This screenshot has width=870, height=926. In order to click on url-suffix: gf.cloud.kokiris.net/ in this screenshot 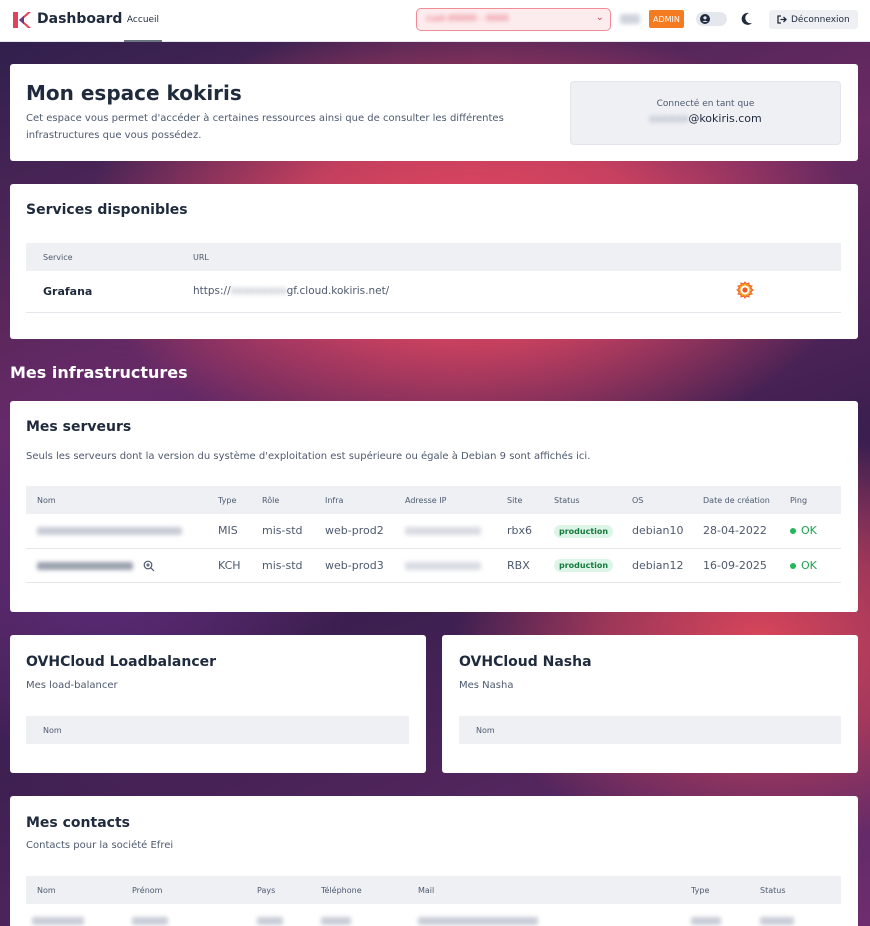, I will do `click(338, 291)`.